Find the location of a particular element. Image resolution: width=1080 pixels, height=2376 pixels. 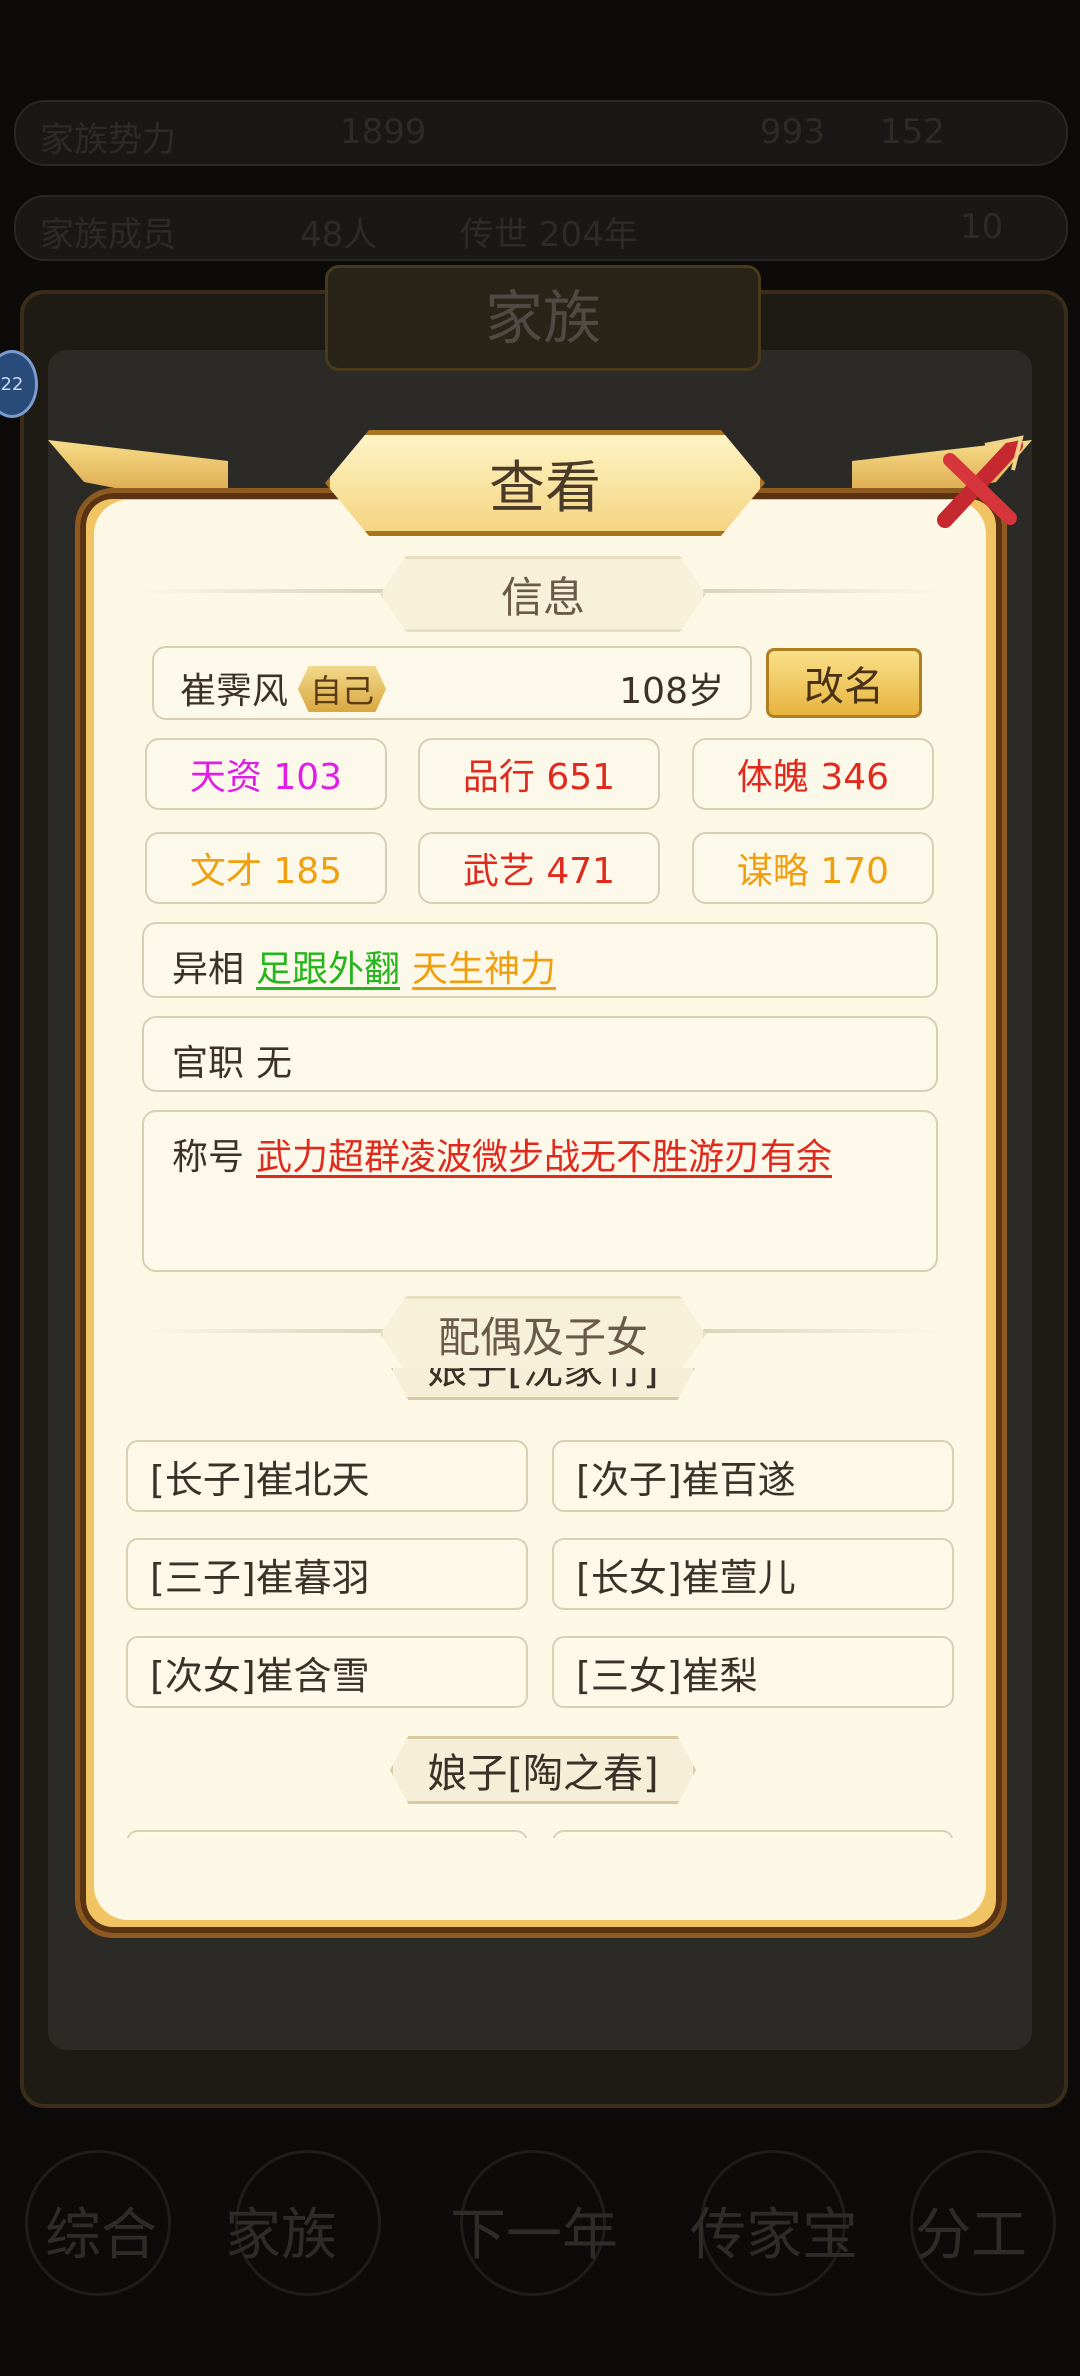

bg-nav-heirloom: 传家宝 is located at coordinates (774, 2235).